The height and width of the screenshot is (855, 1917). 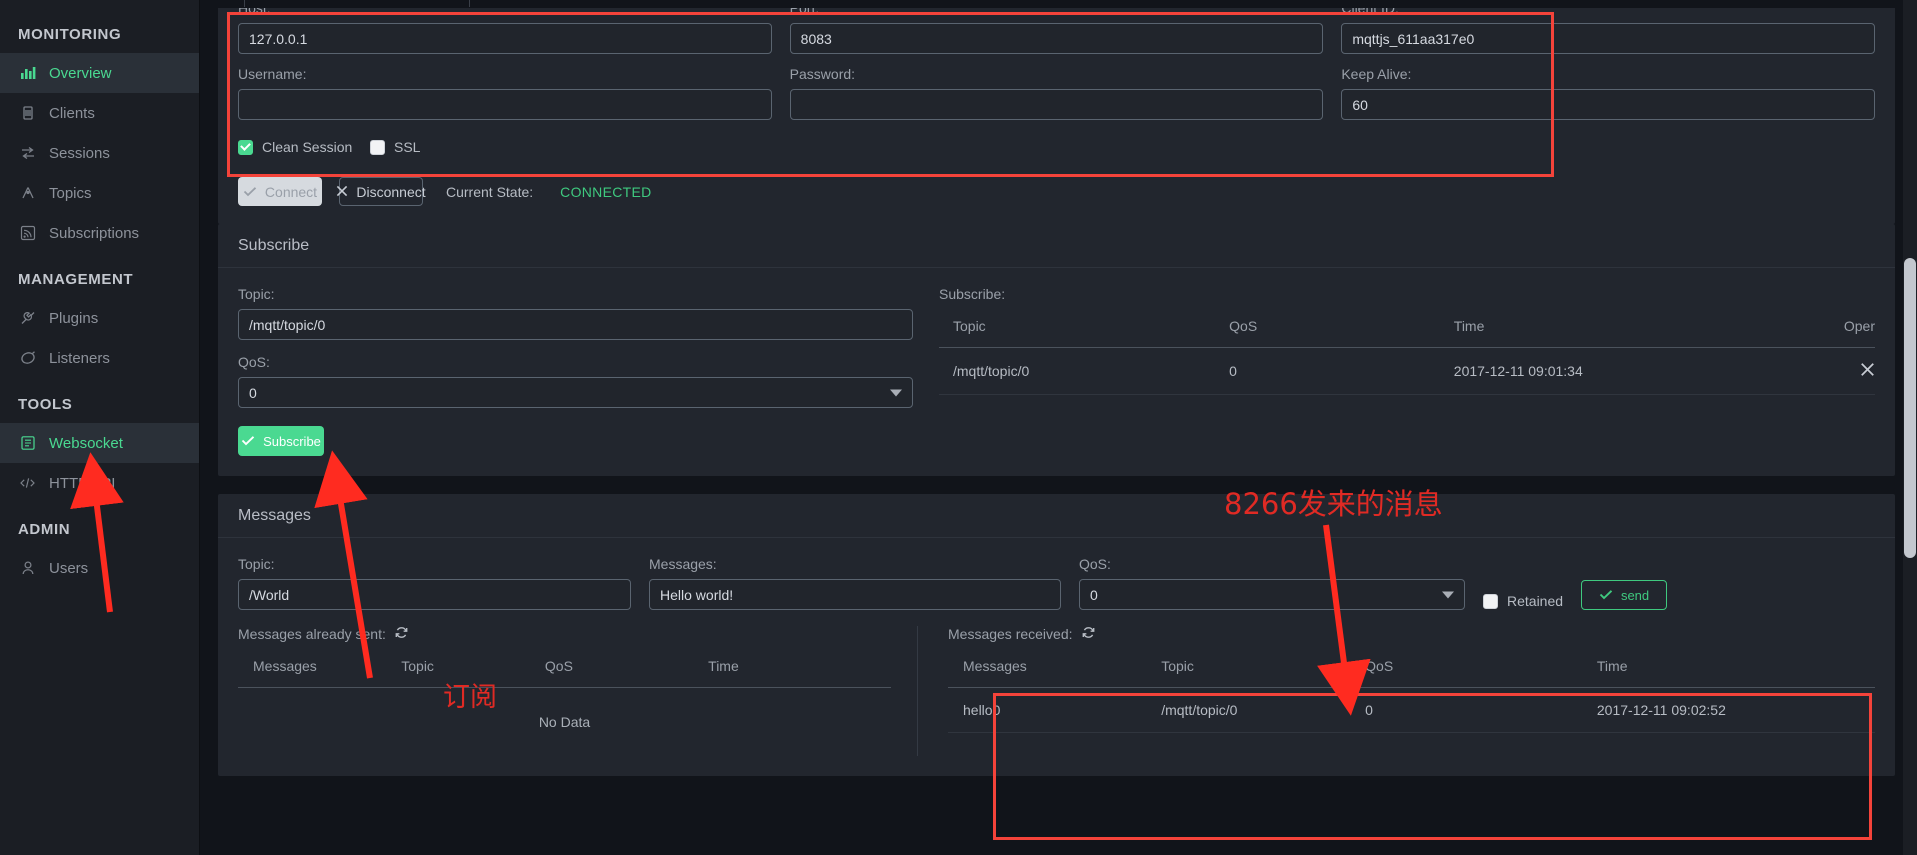 I want to click on sidebar-item-websocket: Websocket, so click(x=99, y=443).